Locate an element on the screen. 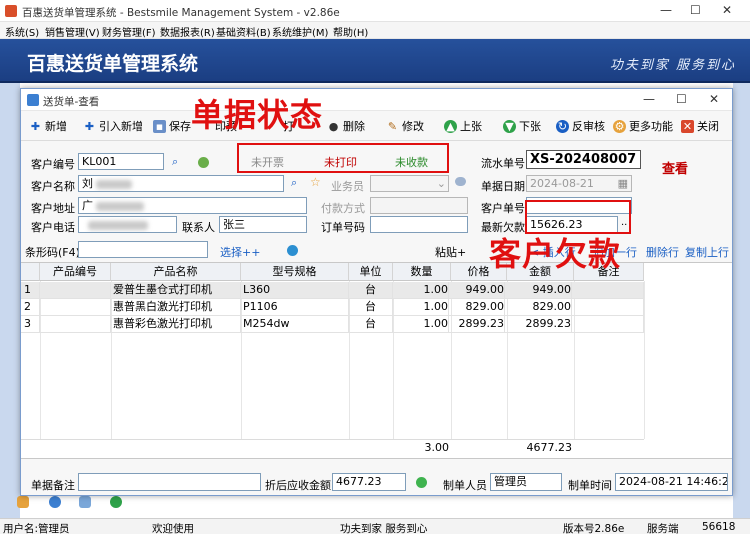  prev-button: ▲ 上张 is located at coordinates (463, 126).